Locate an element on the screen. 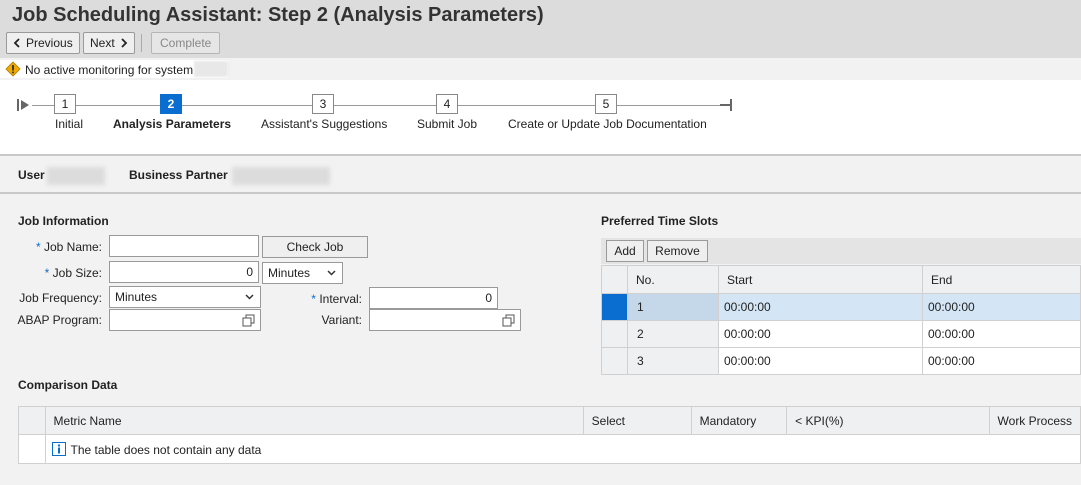 This screenshot has height=485, width=1081. roadmap-step-4-label: Submit Job is located at coordinates (447, 124).